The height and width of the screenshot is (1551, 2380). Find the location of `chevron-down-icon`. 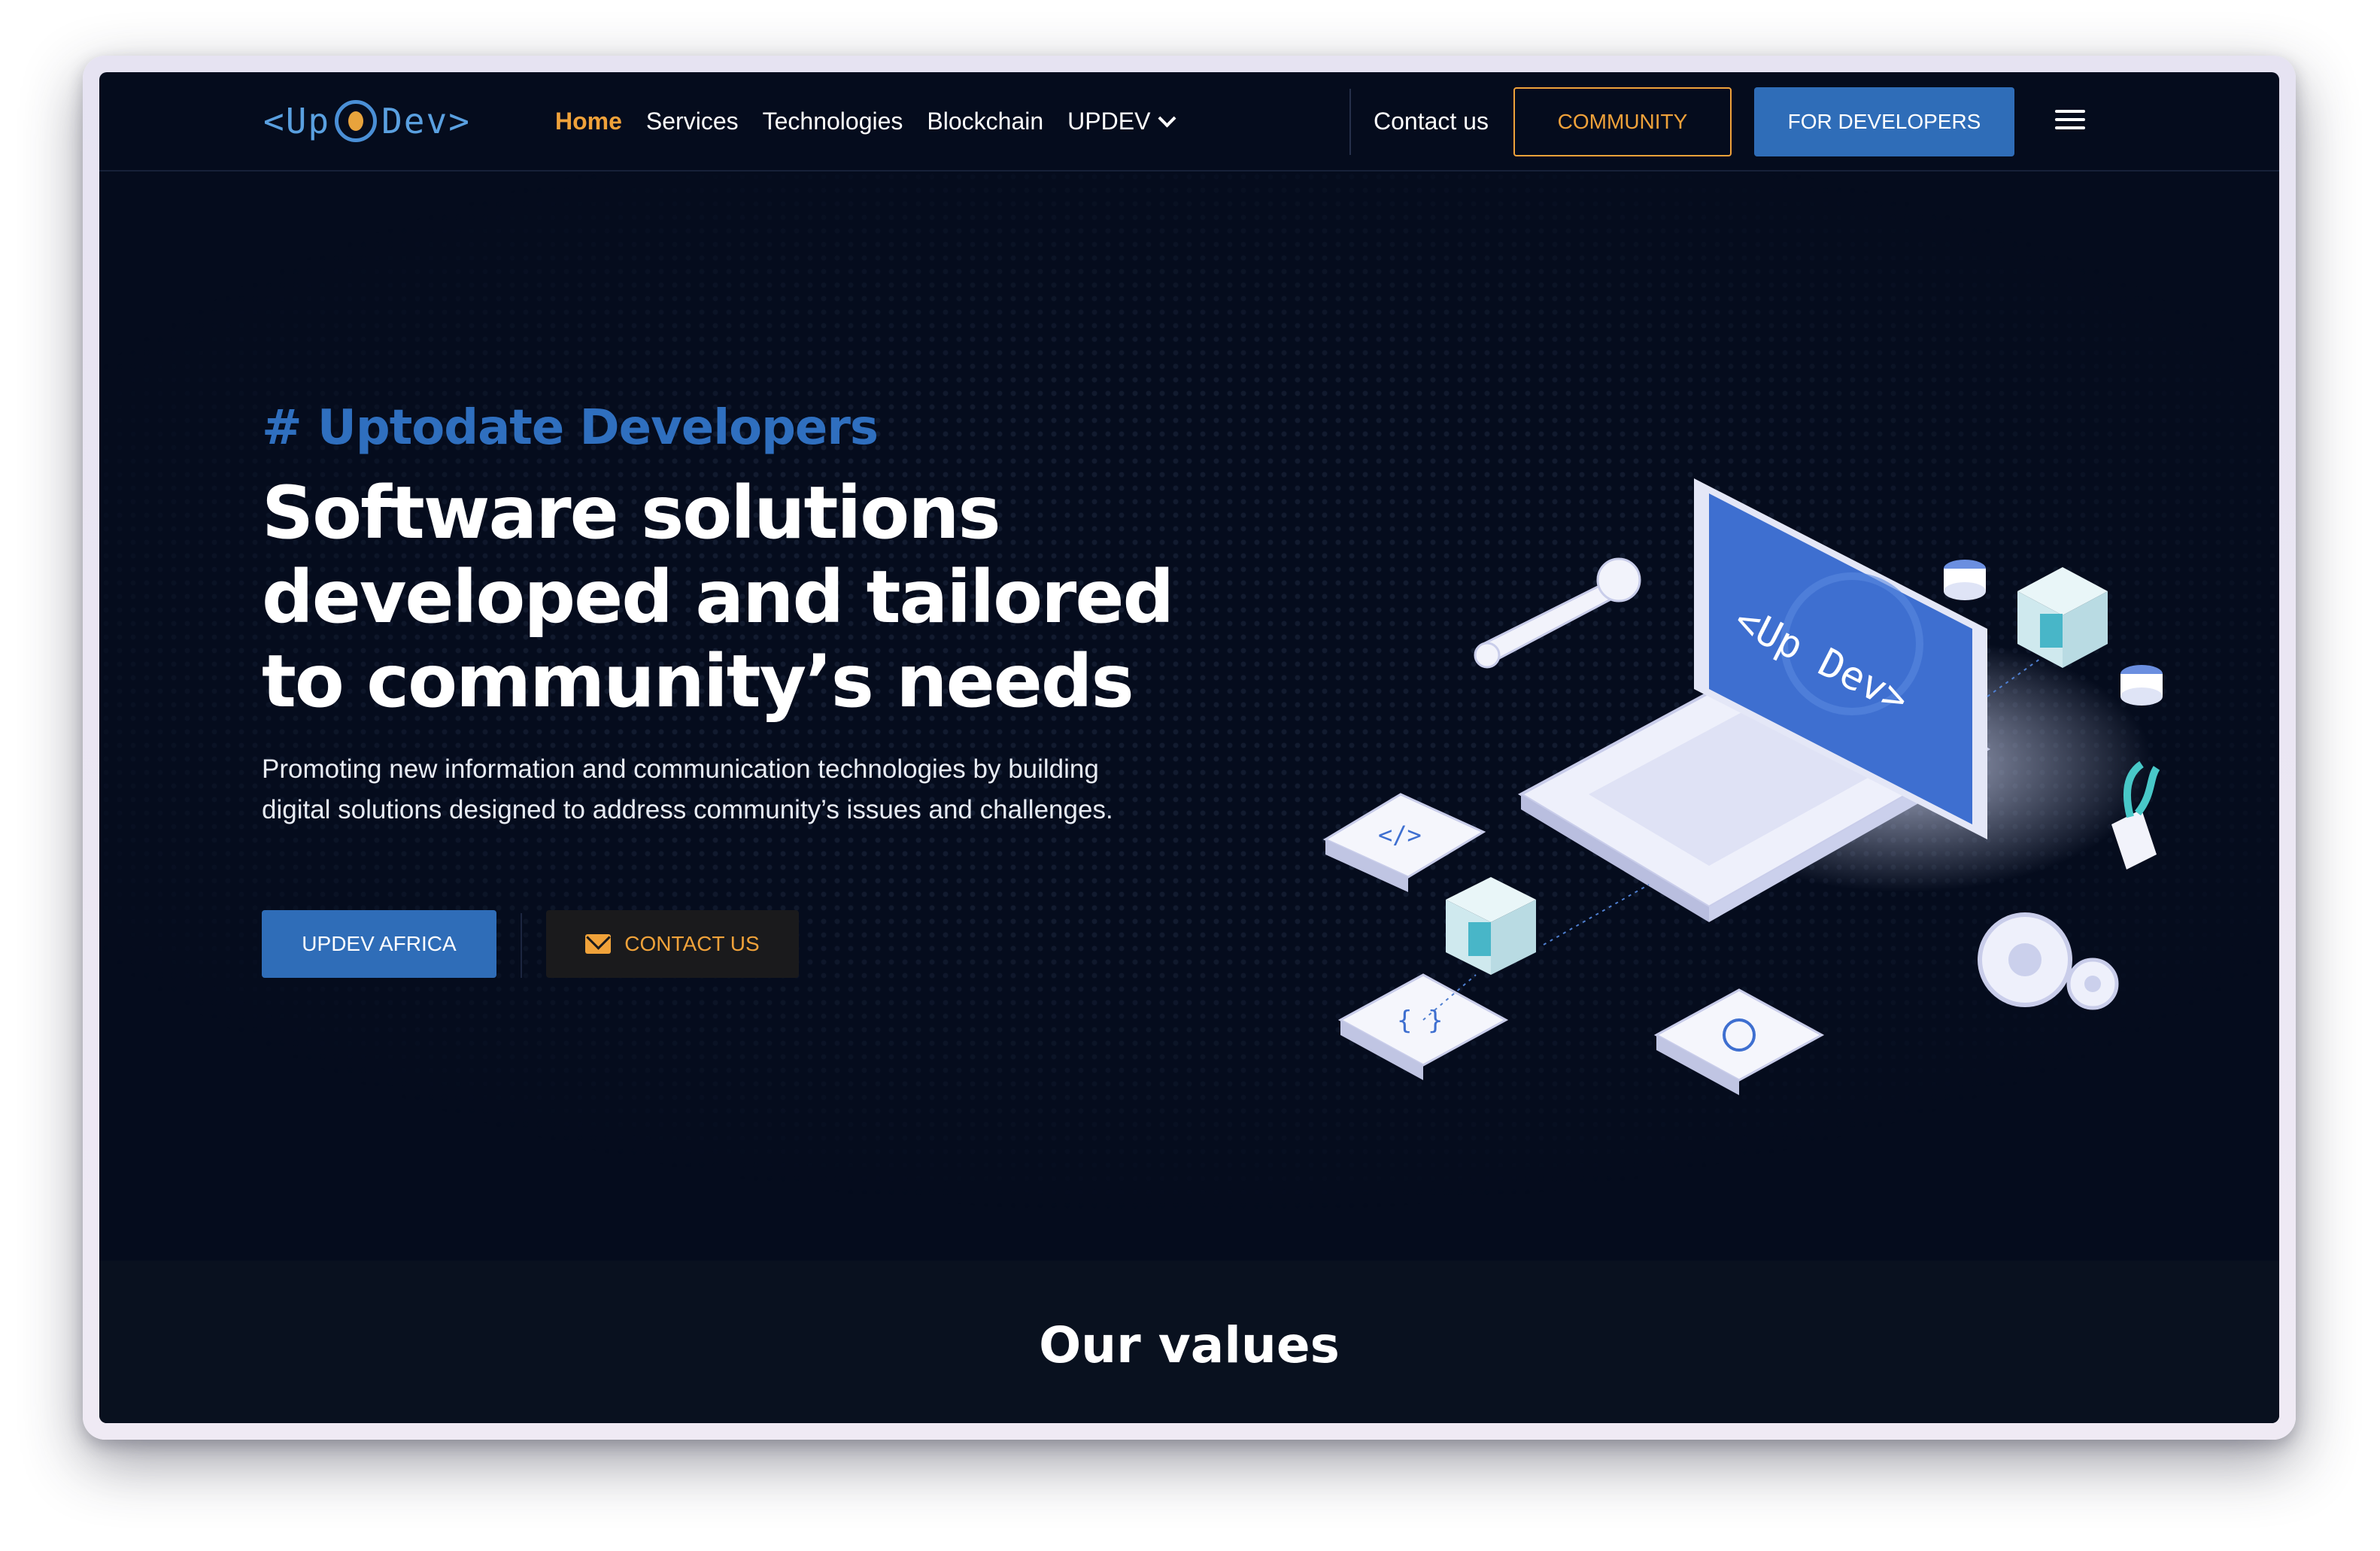

chevron-down-icon is located at coordinates (1167, 119).